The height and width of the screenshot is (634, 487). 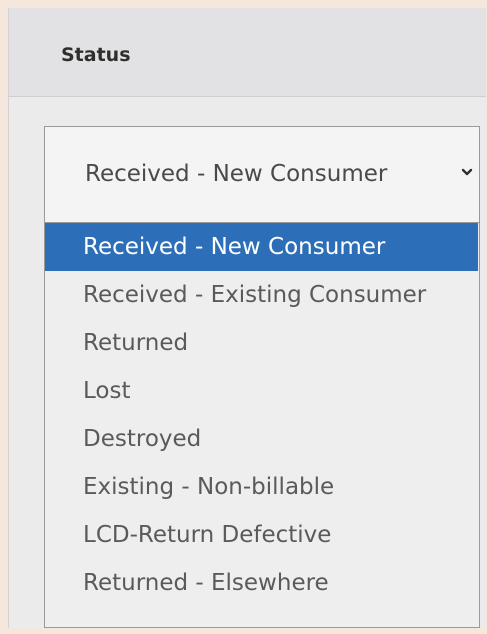 I want to click on status-select-value: Received - New Consumer, so click(x=236, y=174).